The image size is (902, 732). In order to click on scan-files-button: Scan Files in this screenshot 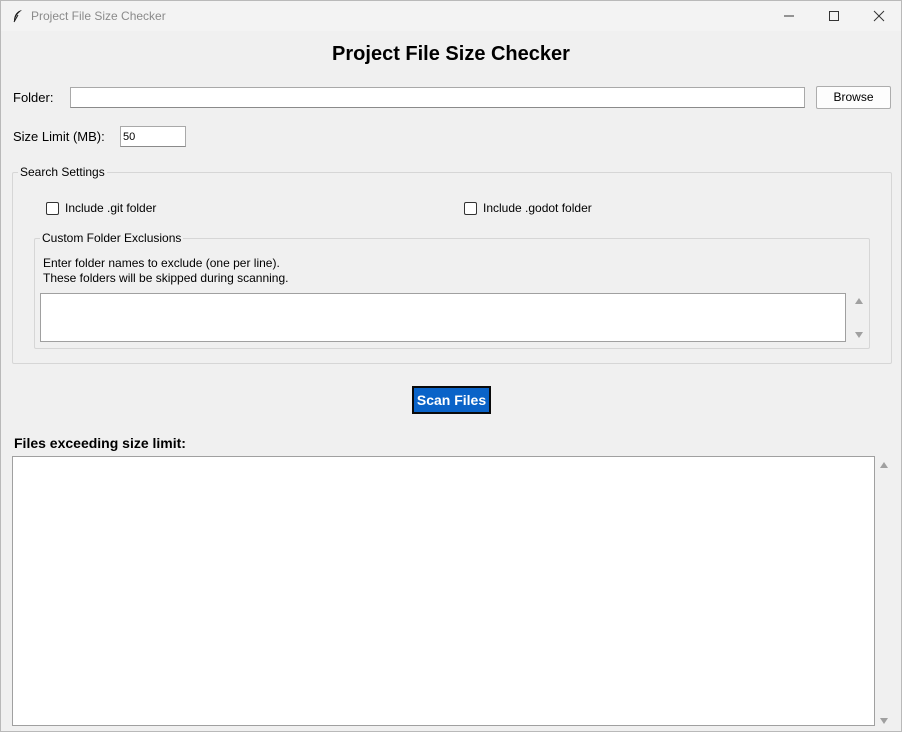, I will do `click(451, 400)`.